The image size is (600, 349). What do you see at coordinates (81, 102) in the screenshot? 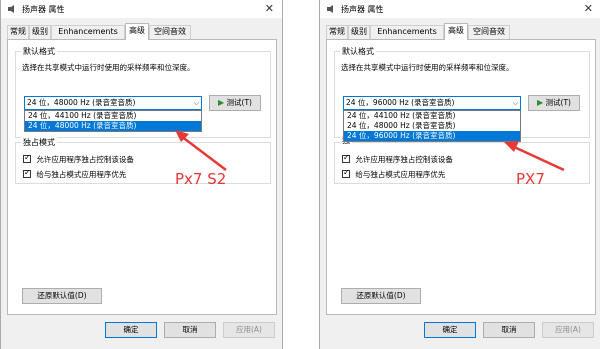
I see `combo-value: 24 位，48000 Hz (录音室音质)` at bounding box center [81, 102].